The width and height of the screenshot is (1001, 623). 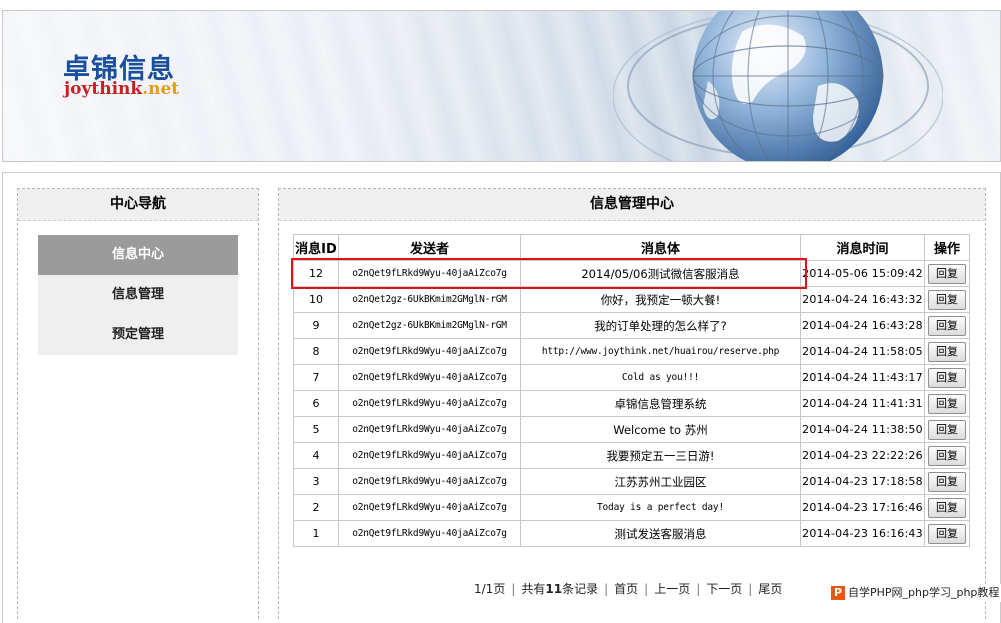 I want to click on first-page-link: 首页, so click(x=626, y=589).